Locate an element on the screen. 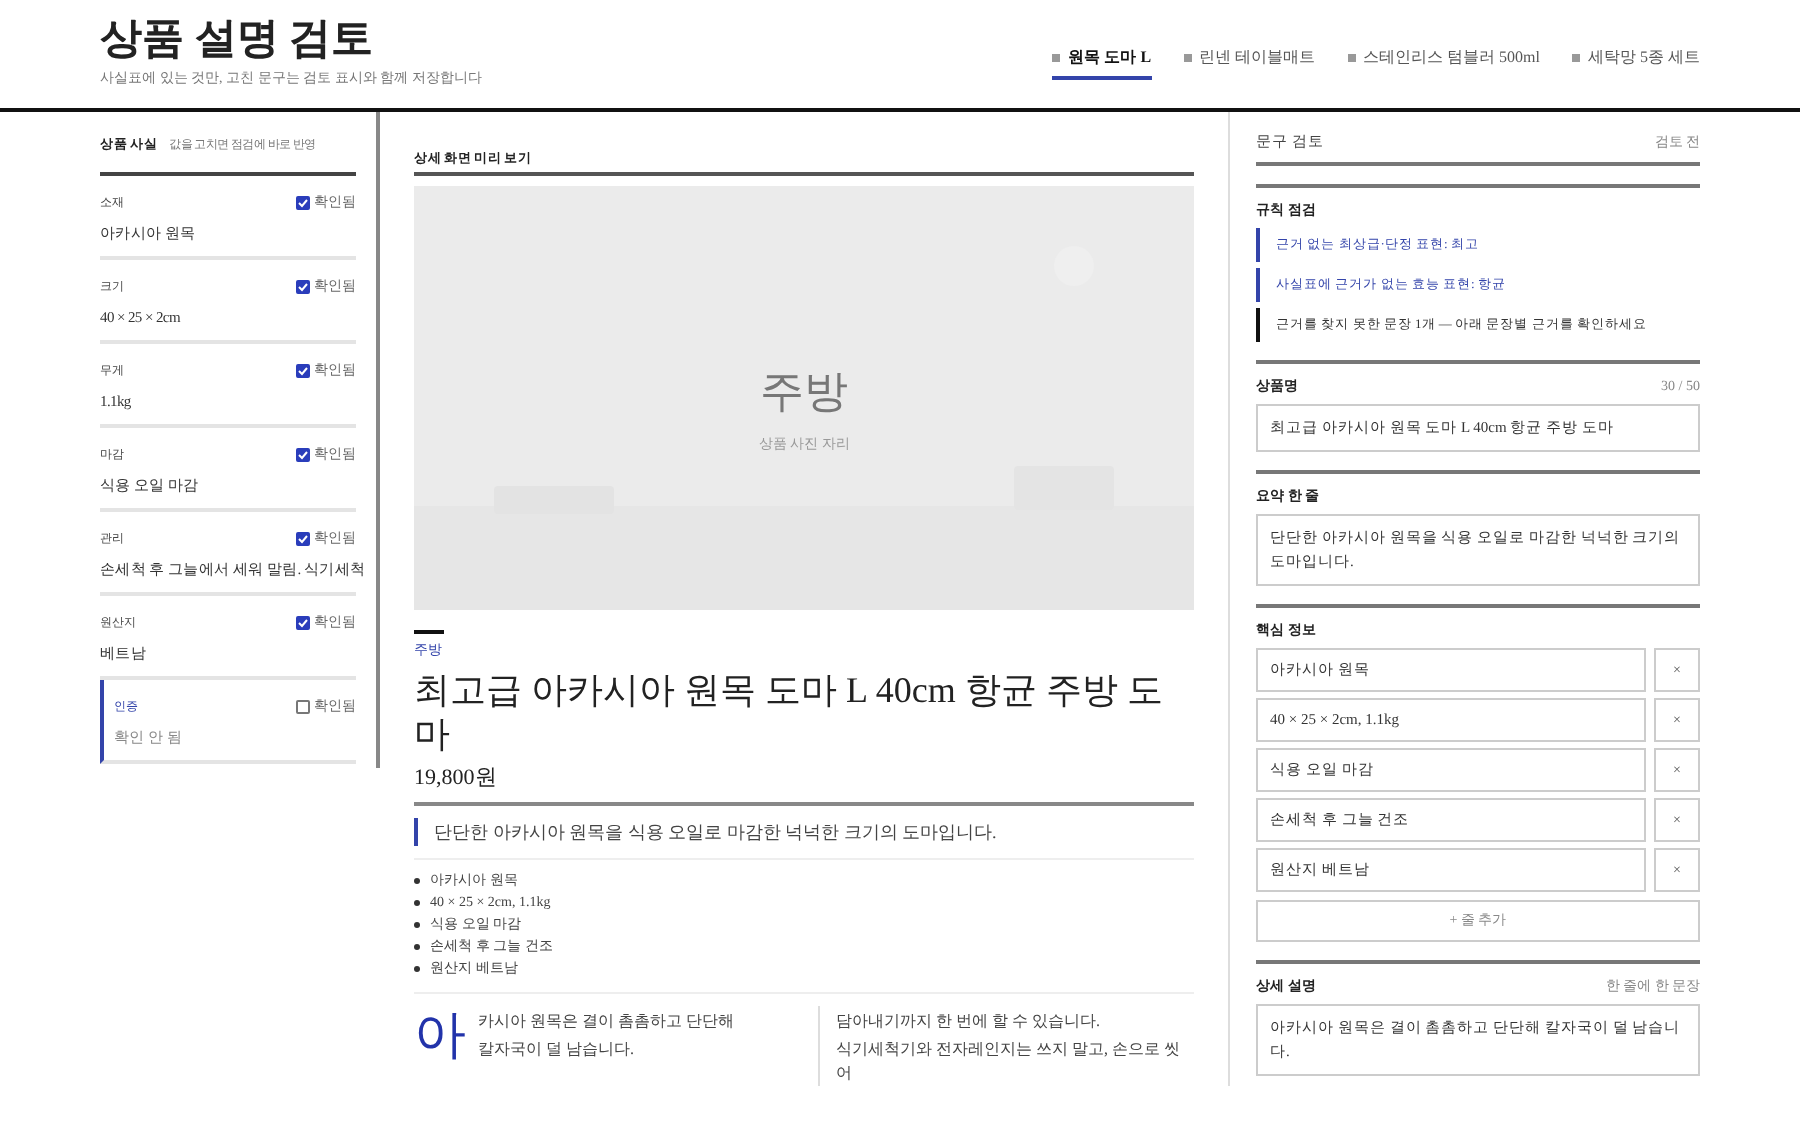 The image size is (1800, 1124). body-text: 카시아 원목은 결이 촘촘하고 단단해 is located at coordinates (607, 1022).